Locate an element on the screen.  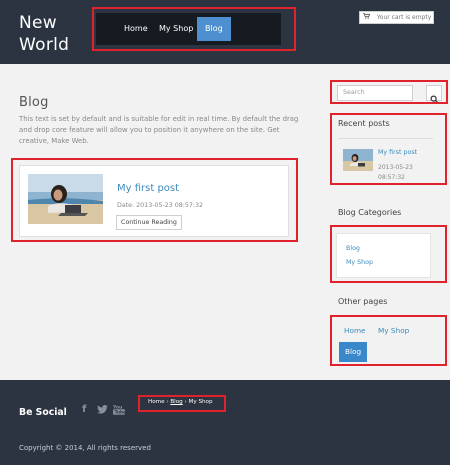
facebook-icon: f is located at coordinates (84, 409).